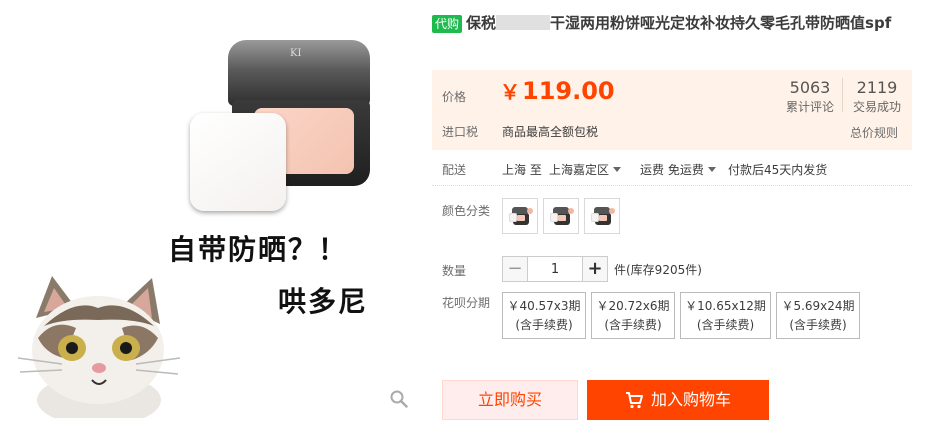 The width and height of the screenshot is (926, 426). What do you see at coordinates (818, 315) in the screenshot?
I see `installment-plan-24: ￥5.69x24期 (含手续费)` at bounding box center [818, 315].